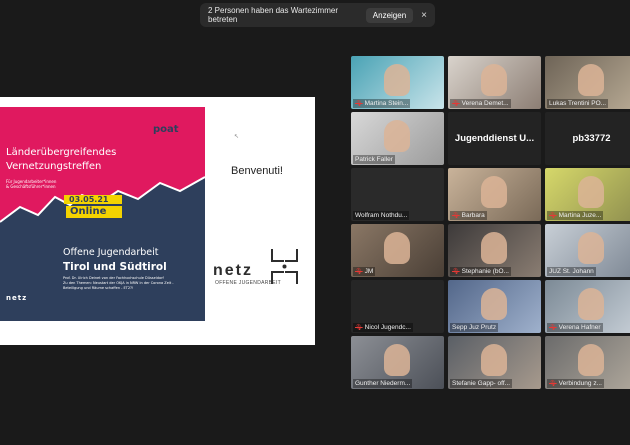 Image resolution: width=630 pixels, height=445 pixels. Describe the element at coordinates (369, 271) in the screenshot. I see `participant-name-label: JM` at that location.